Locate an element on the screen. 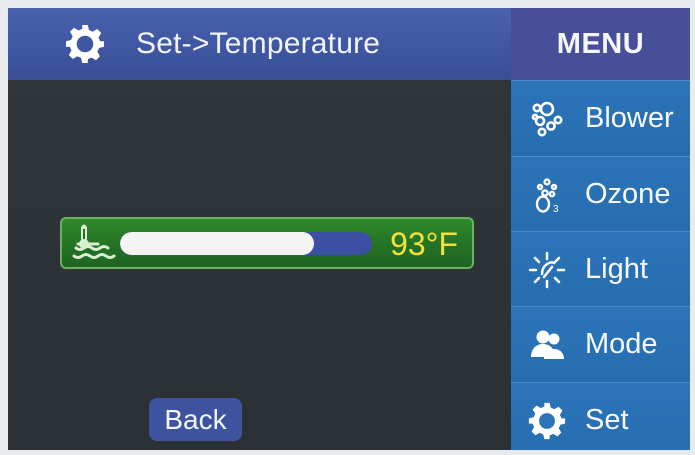 This screenshot has width=695, height=455. mode-people-icon is located at coordinates (547, 345).